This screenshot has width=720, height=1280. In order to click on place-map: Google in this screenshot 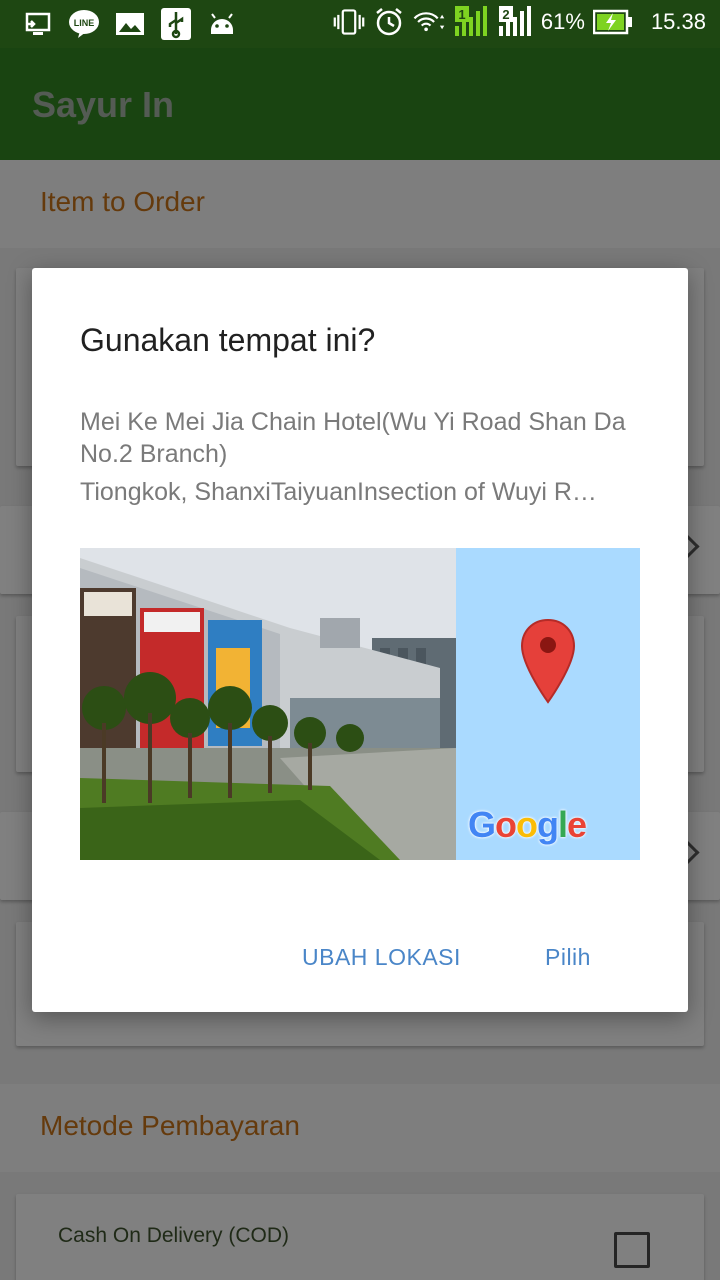, I will do `click(548, 704)`.